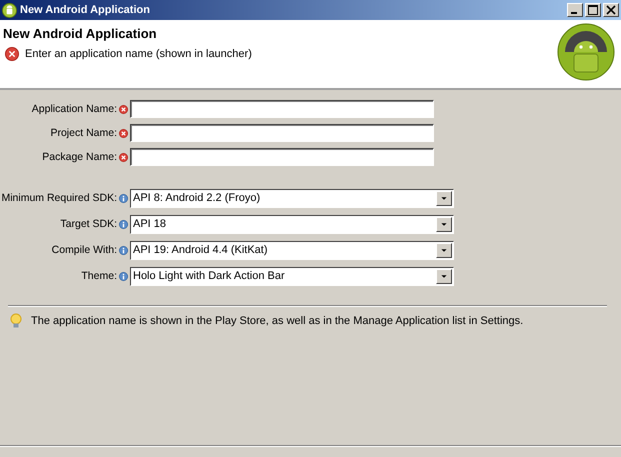 The height and width of the screenshot is (457, 621). Describe the element at coordinates (292, 198) in the screenshot. I see `dropdown: API 8: Android 2.2 (Froyo)` at that location.